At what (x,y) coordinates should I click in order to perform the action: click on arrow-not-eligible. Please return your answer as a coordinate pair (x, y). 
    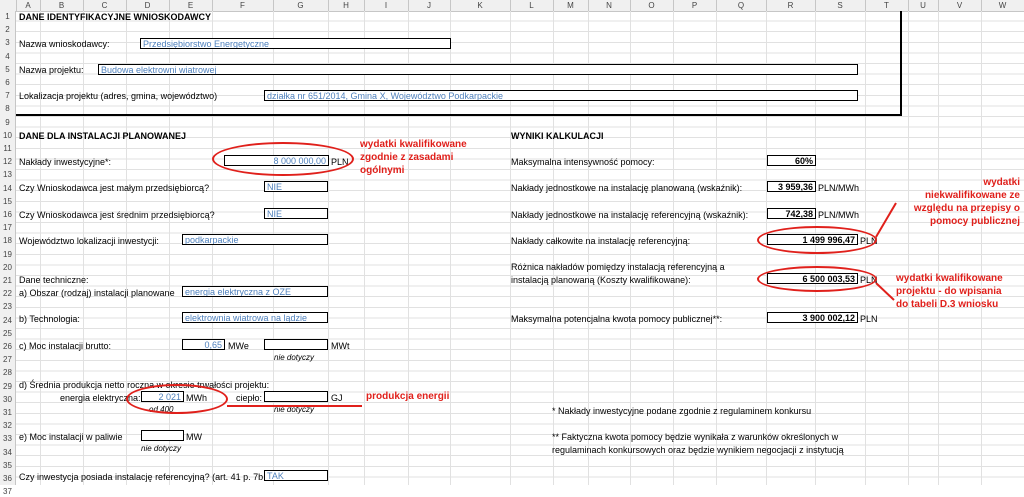
    Looking at the image, I should click on (886, 220).